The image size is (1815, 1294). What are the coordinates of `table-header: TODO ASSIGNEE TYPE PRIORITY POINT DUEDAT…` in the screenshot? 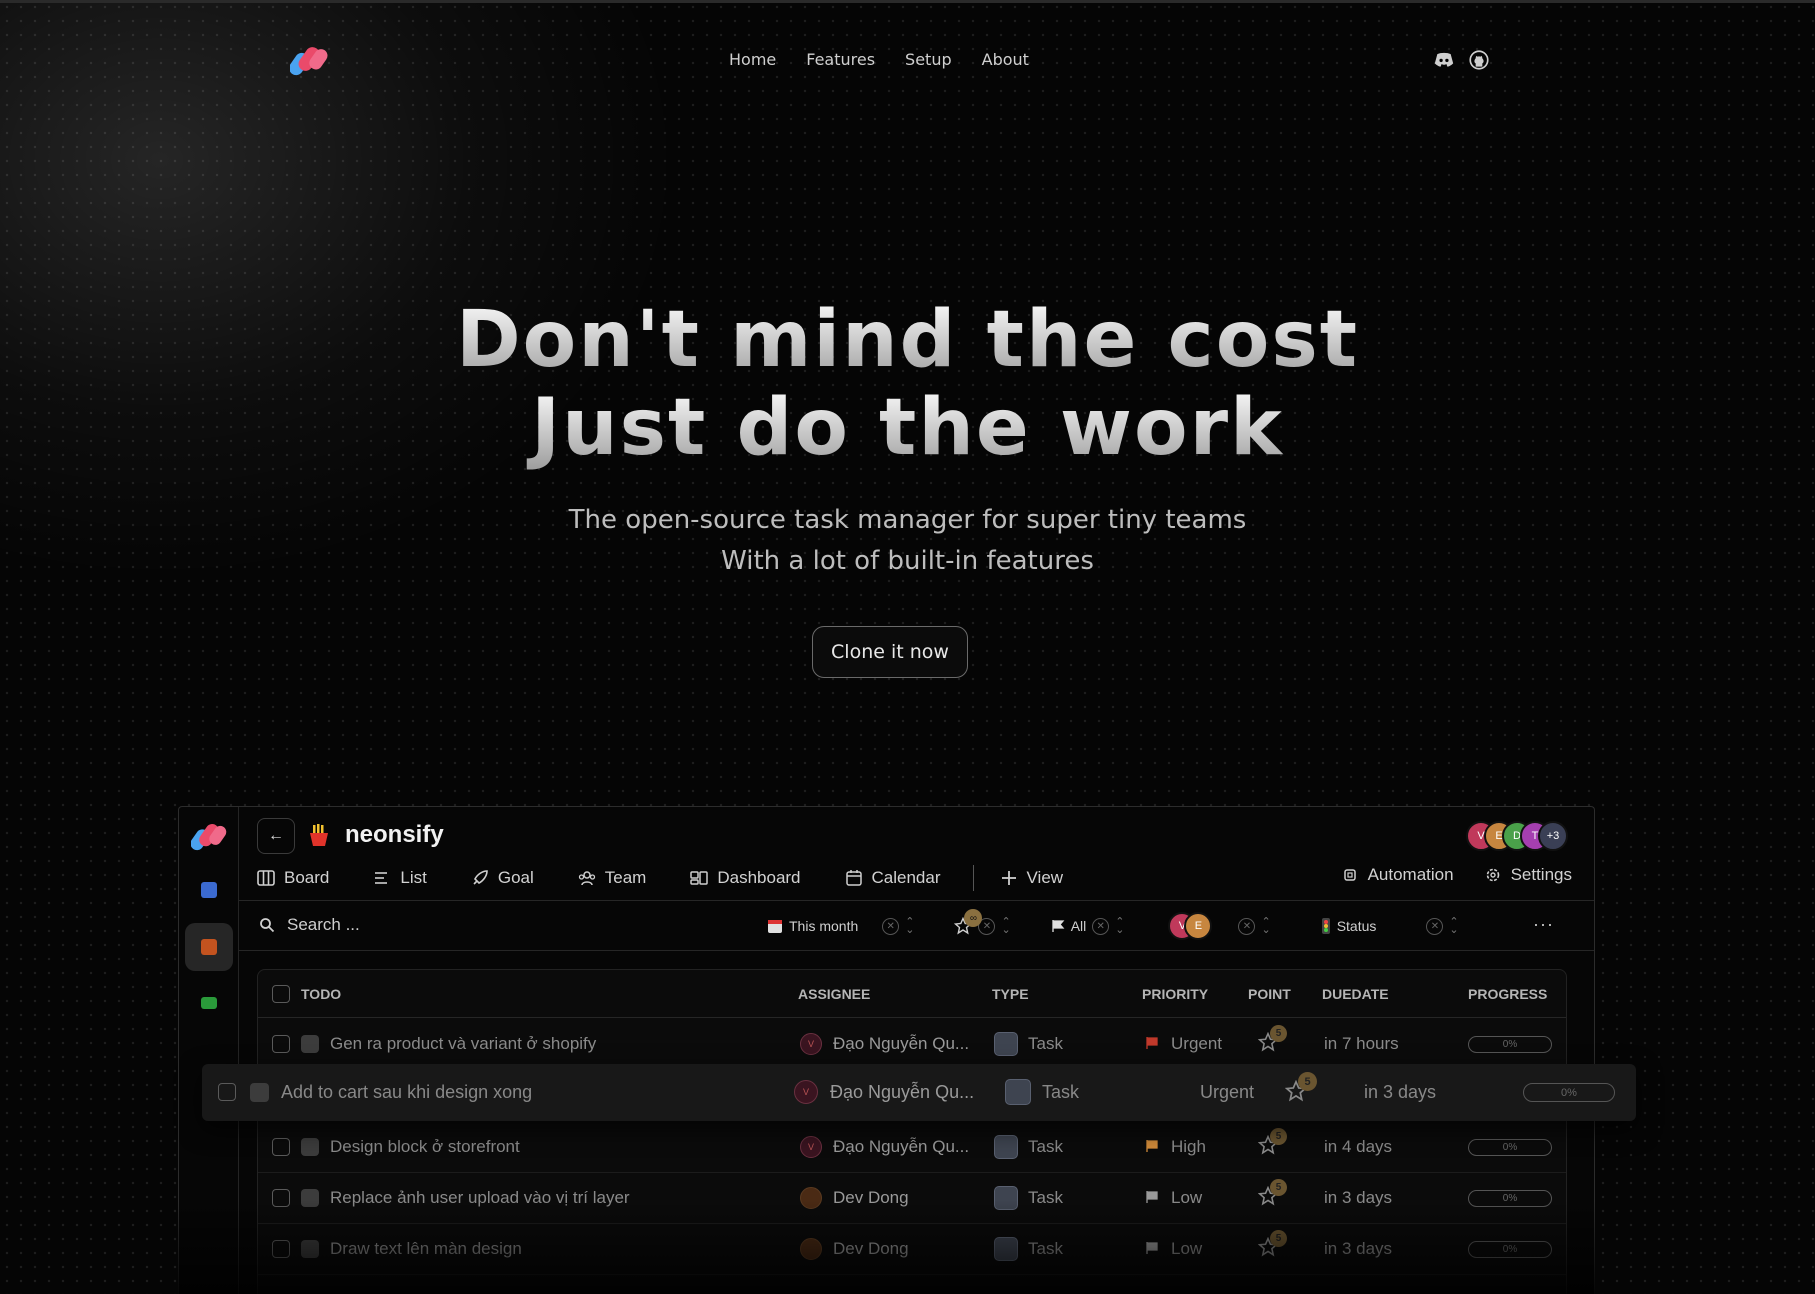 It's located at (912, 994).